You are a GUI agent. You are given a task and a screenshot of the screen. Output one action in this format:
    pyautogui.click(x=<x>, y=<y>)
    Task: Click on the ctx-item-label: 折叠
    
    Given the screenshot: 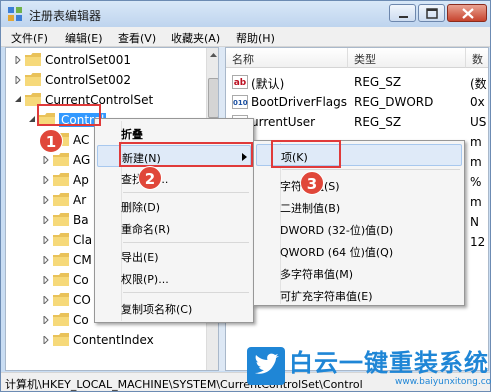 What is the action you would take?
    pyautogui.click(x=132, y=134)
    